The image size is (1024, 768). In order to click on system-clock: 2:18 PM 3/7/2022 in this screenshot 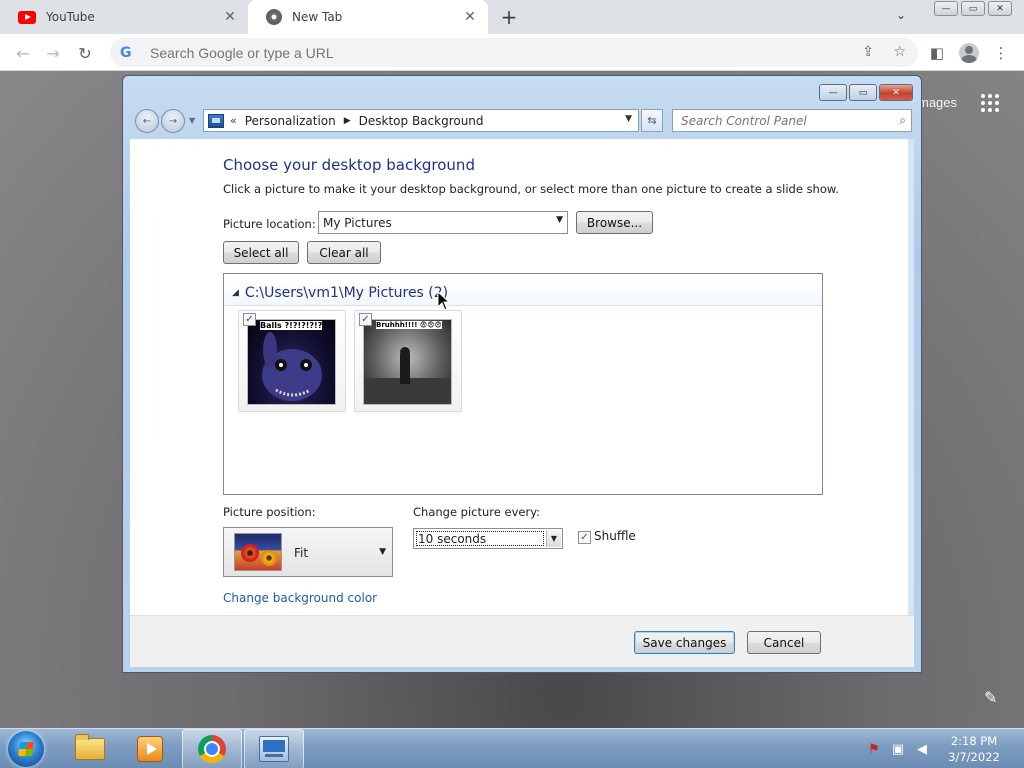, I will do `click(974, 749)`.